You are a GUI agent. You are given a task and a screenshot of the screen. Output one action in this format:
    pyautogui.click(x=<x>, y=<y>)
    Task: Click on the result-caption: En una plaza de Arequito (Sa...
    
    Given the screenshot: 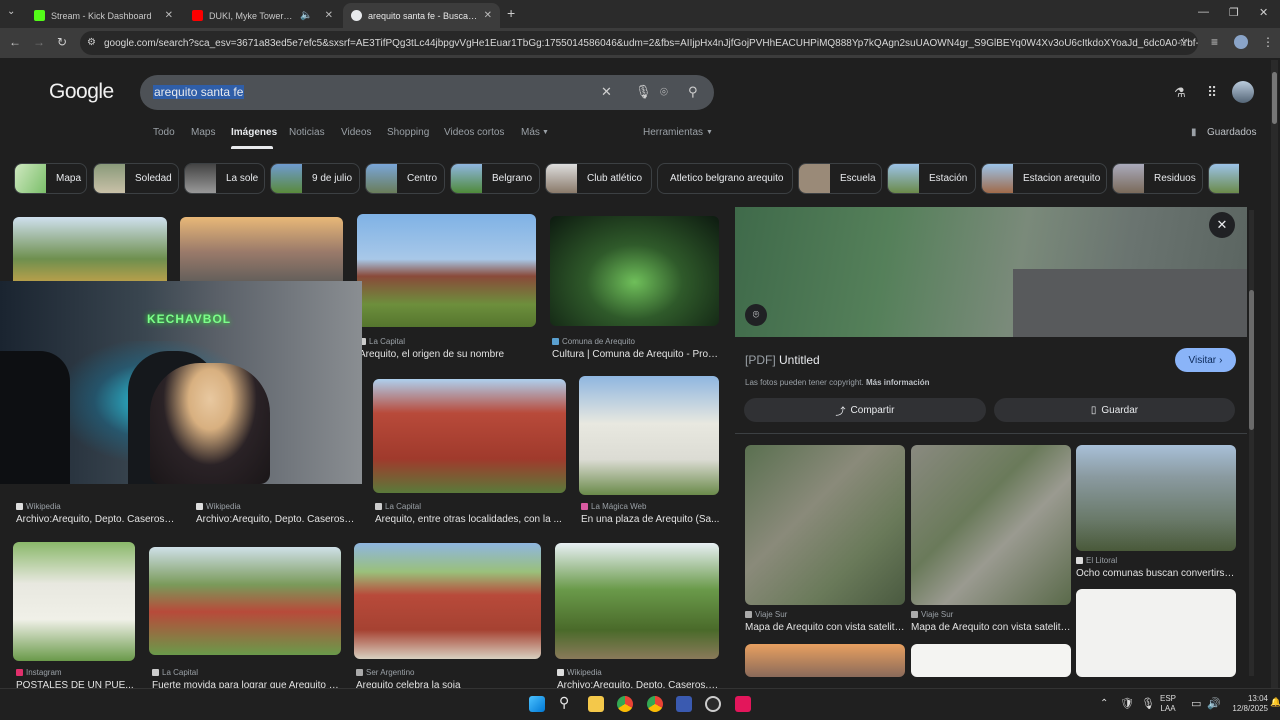 What is the action you would take?
    pyautogui.click(x=651, y=519)
    